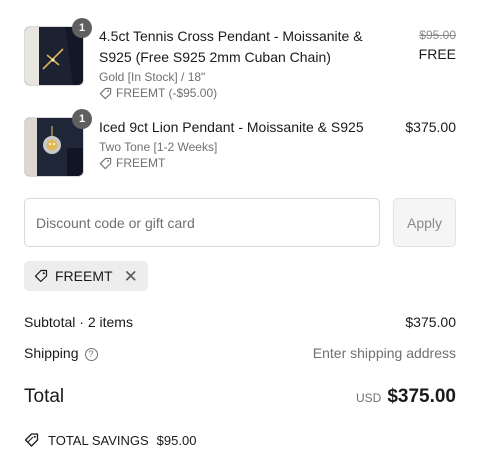 This screenshot has width=500, height=464. I want to click on item-price: $375.00, so click(430, 127).